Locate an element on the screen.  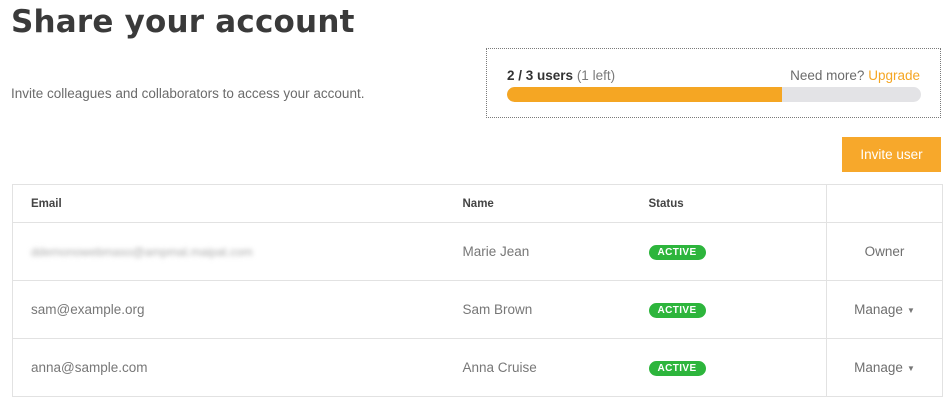
column-header-status: Status is located at coordinates (728, 203).